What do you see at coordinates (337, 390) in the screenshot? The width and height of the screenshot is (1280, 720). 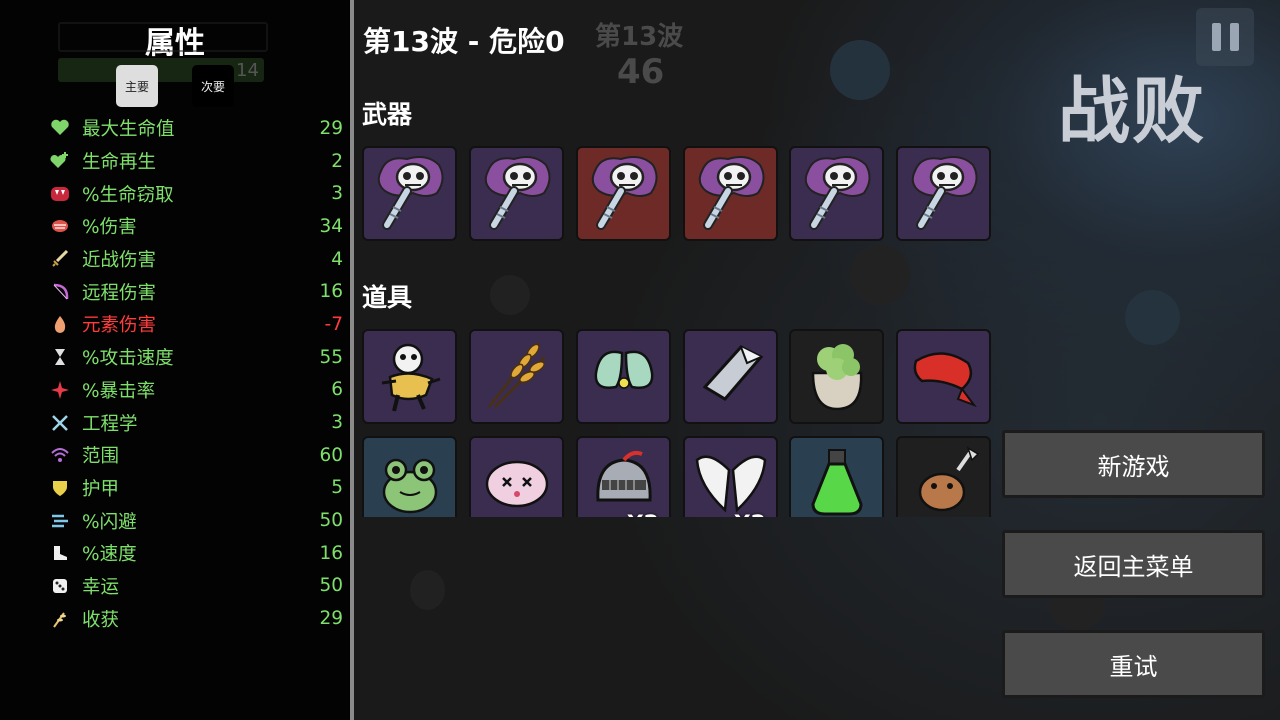 I see `stat-value: 6` at bounding box center [337, 390].